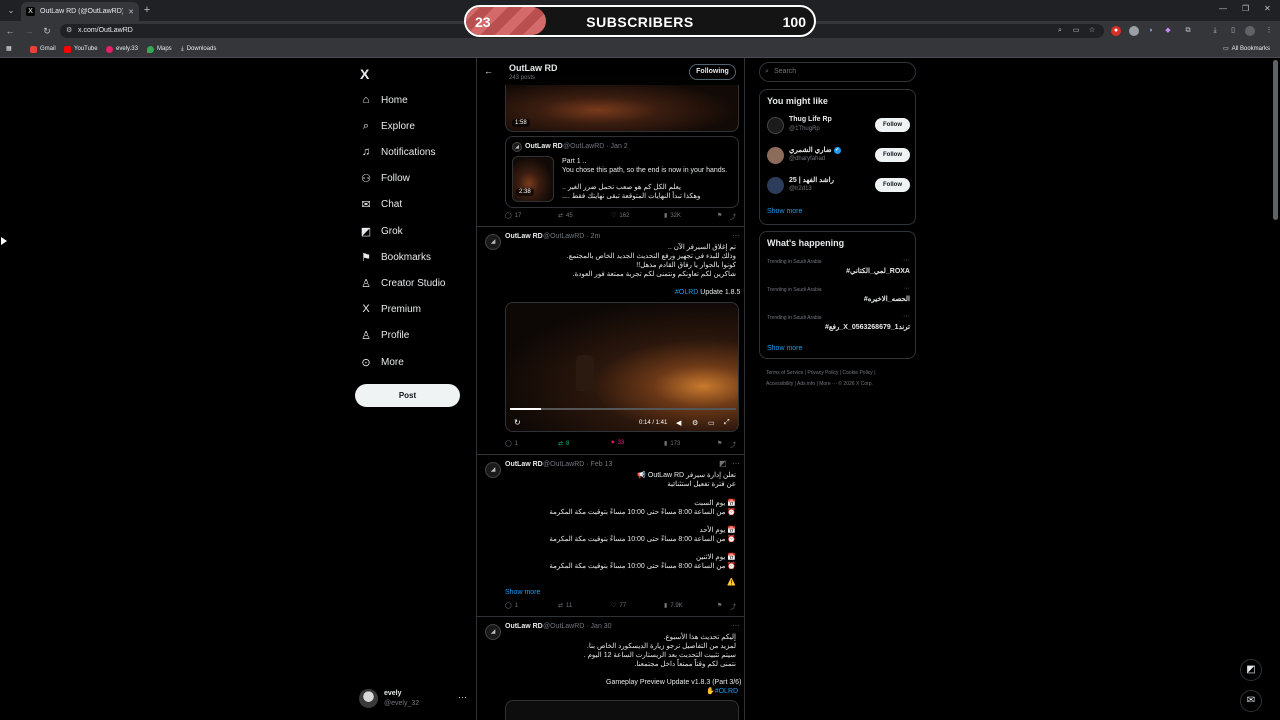 The width and height of the screenshot is (1280, 720). Describe the element at coordinates (47, 31) in the screenshot. I see `reload-icon: ↻` at that location.